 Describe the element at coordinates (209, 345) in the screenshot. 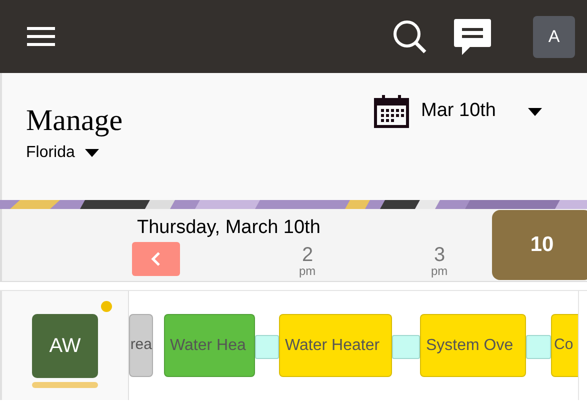

I see `job-block: Water Hea` at that location.